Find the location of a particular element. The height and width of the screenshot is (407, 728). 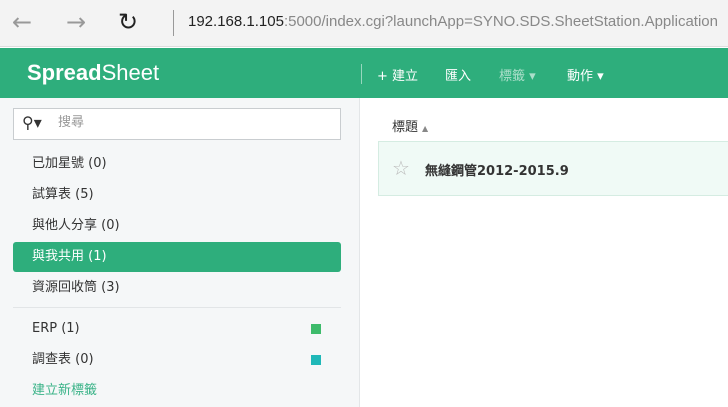

create-new-tag-link: 建立新標籤 is located at coordinates (177, 391).